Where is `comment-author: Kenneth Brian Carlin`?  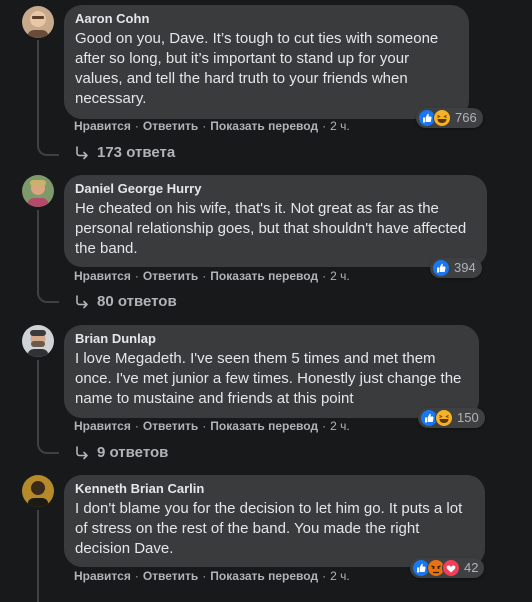 comment-author: Kenneth Brian Carlin is located at coordinates (274, 489).